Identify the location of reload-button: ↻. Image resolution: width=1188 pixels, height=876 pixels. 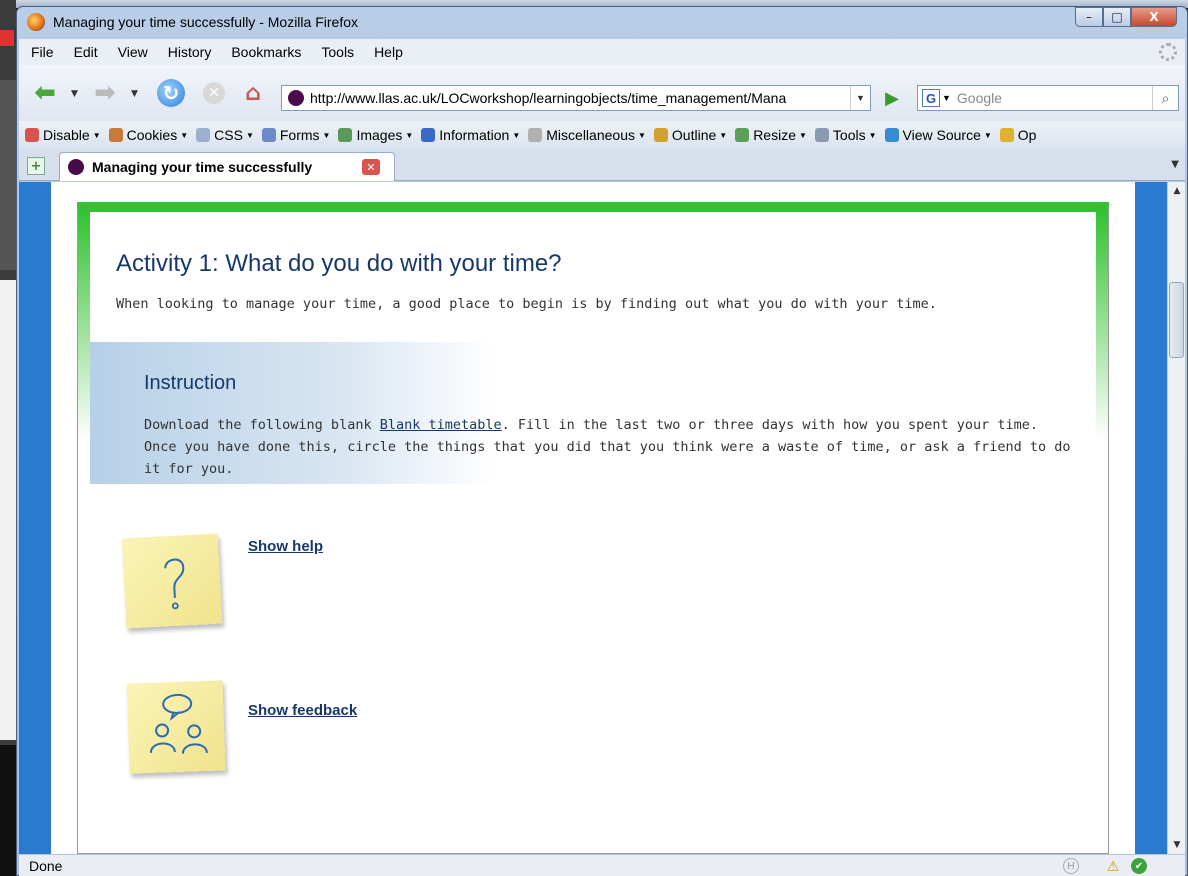
(171, 93).